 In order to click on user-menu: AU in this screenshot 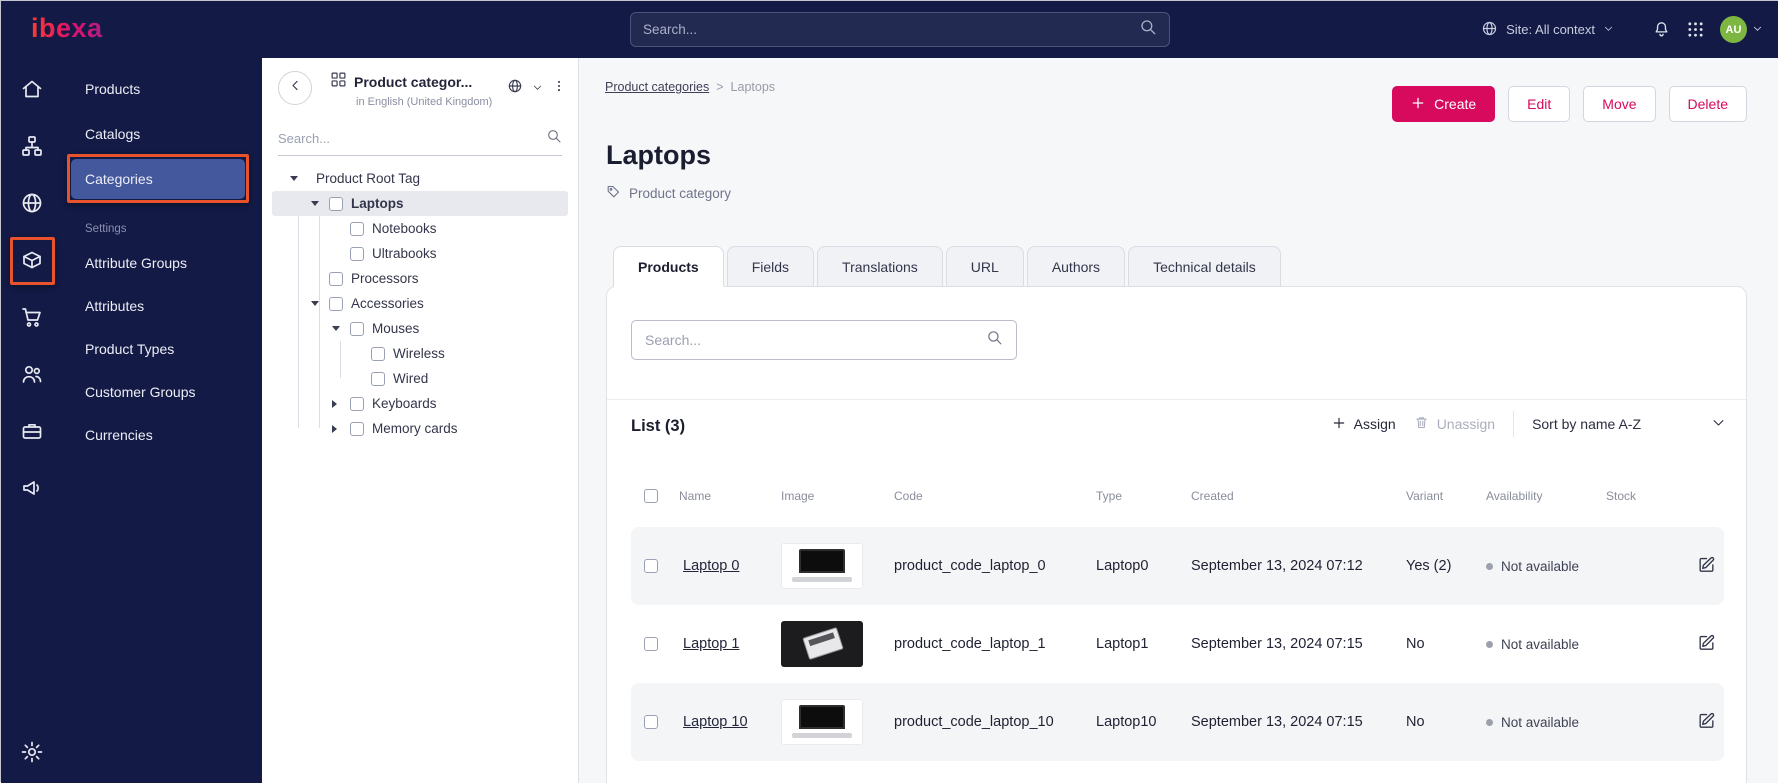, I will do `click(1741, 29)`.